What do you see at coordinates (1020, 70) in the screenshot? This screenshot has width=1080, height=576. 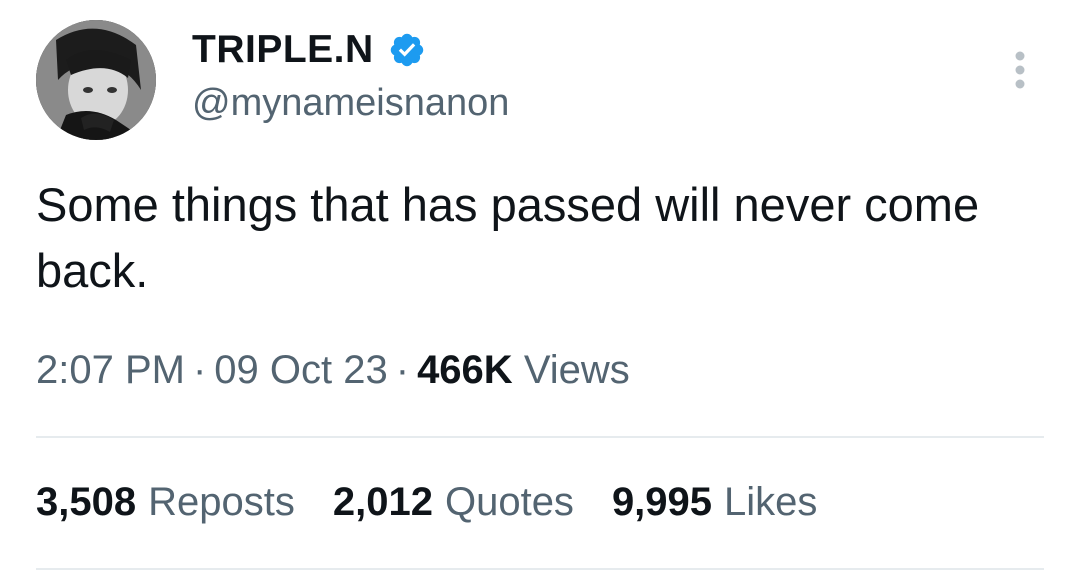 I see `more-options-icon` at bounding box center [1020, 70].